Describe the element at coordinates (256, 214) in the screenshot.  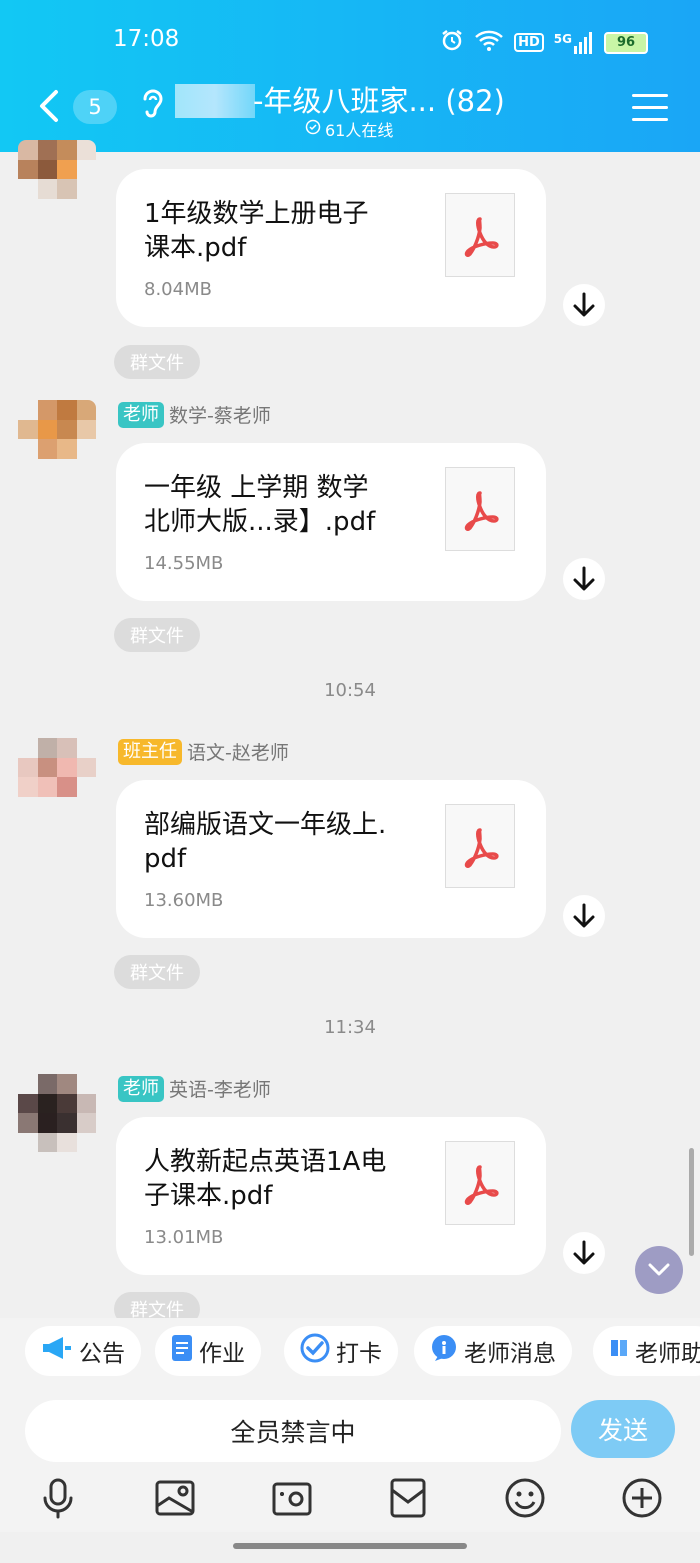
I see `file-name-line-1: 1年级数学上册电子` at that location.